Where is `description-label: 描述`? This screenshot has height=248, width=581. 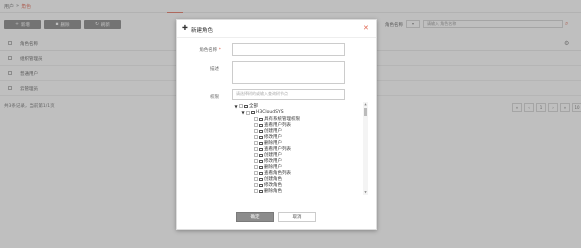 description-label: 描述 is located at coordinates (214, 69).